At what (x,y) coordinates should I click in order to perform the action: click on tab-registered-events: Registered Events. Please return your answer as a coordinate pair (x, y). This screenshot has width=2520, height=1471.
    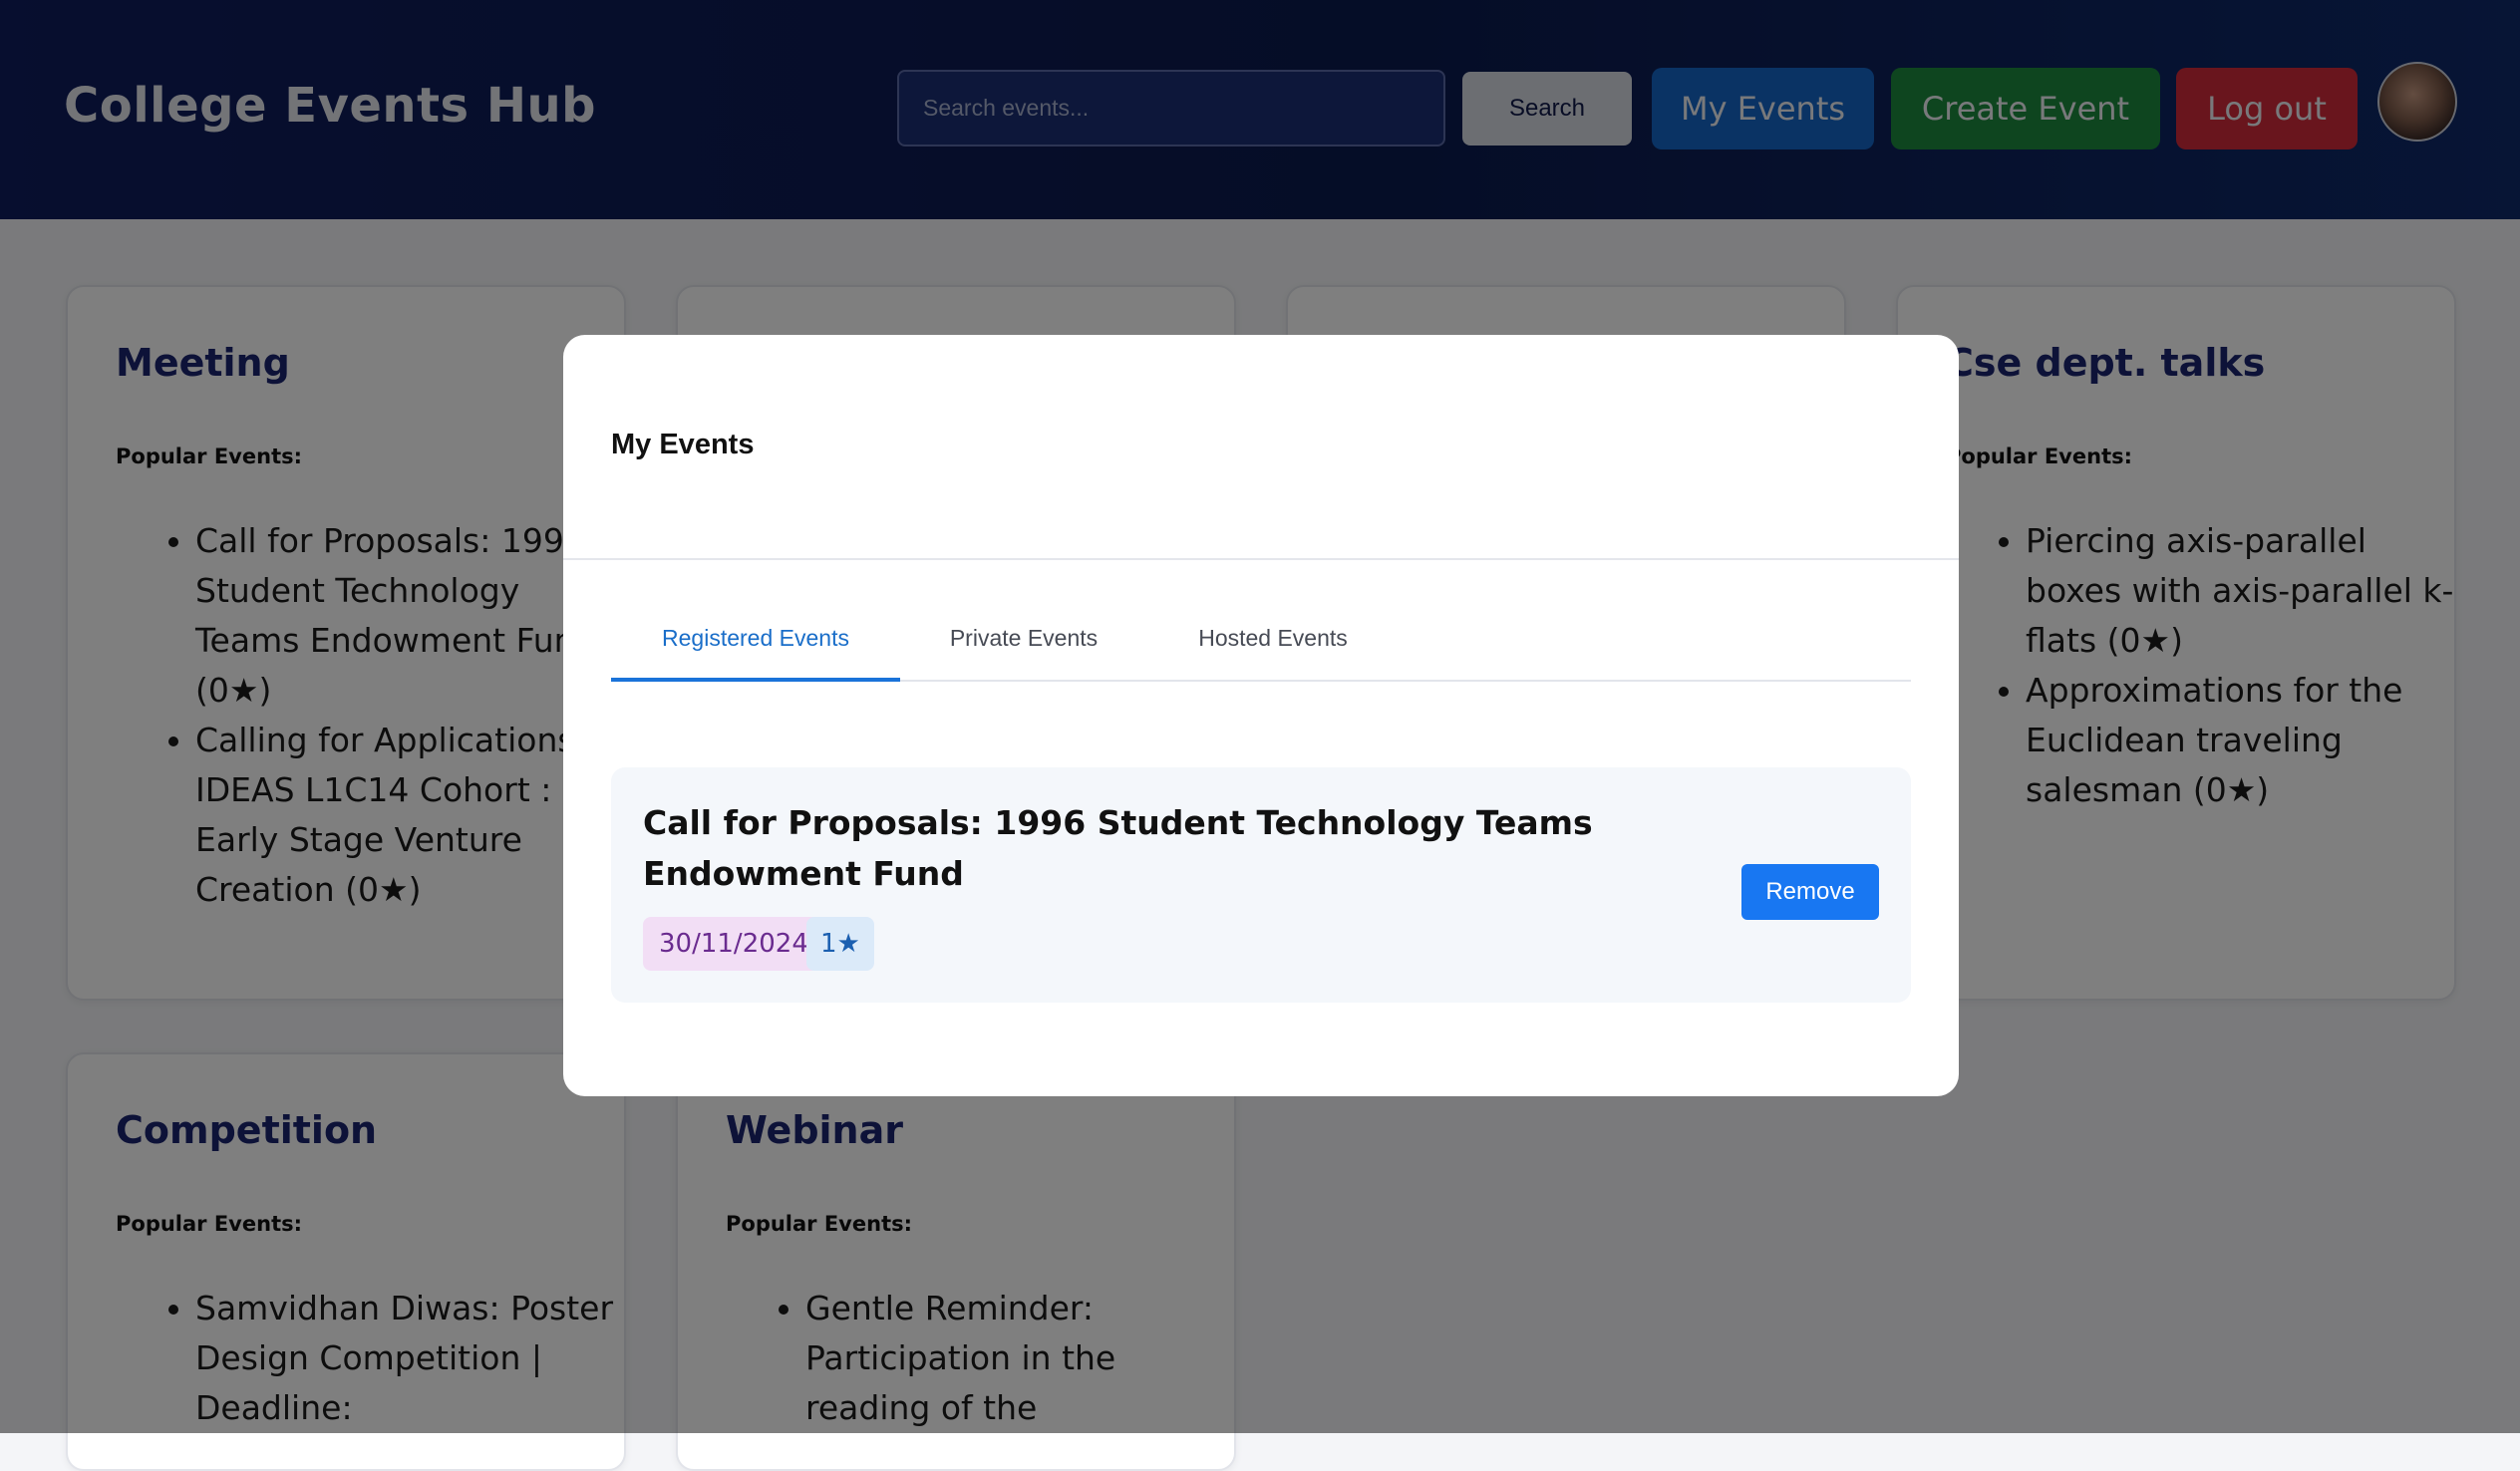
    Looking at the image, I should click on (755, 643).